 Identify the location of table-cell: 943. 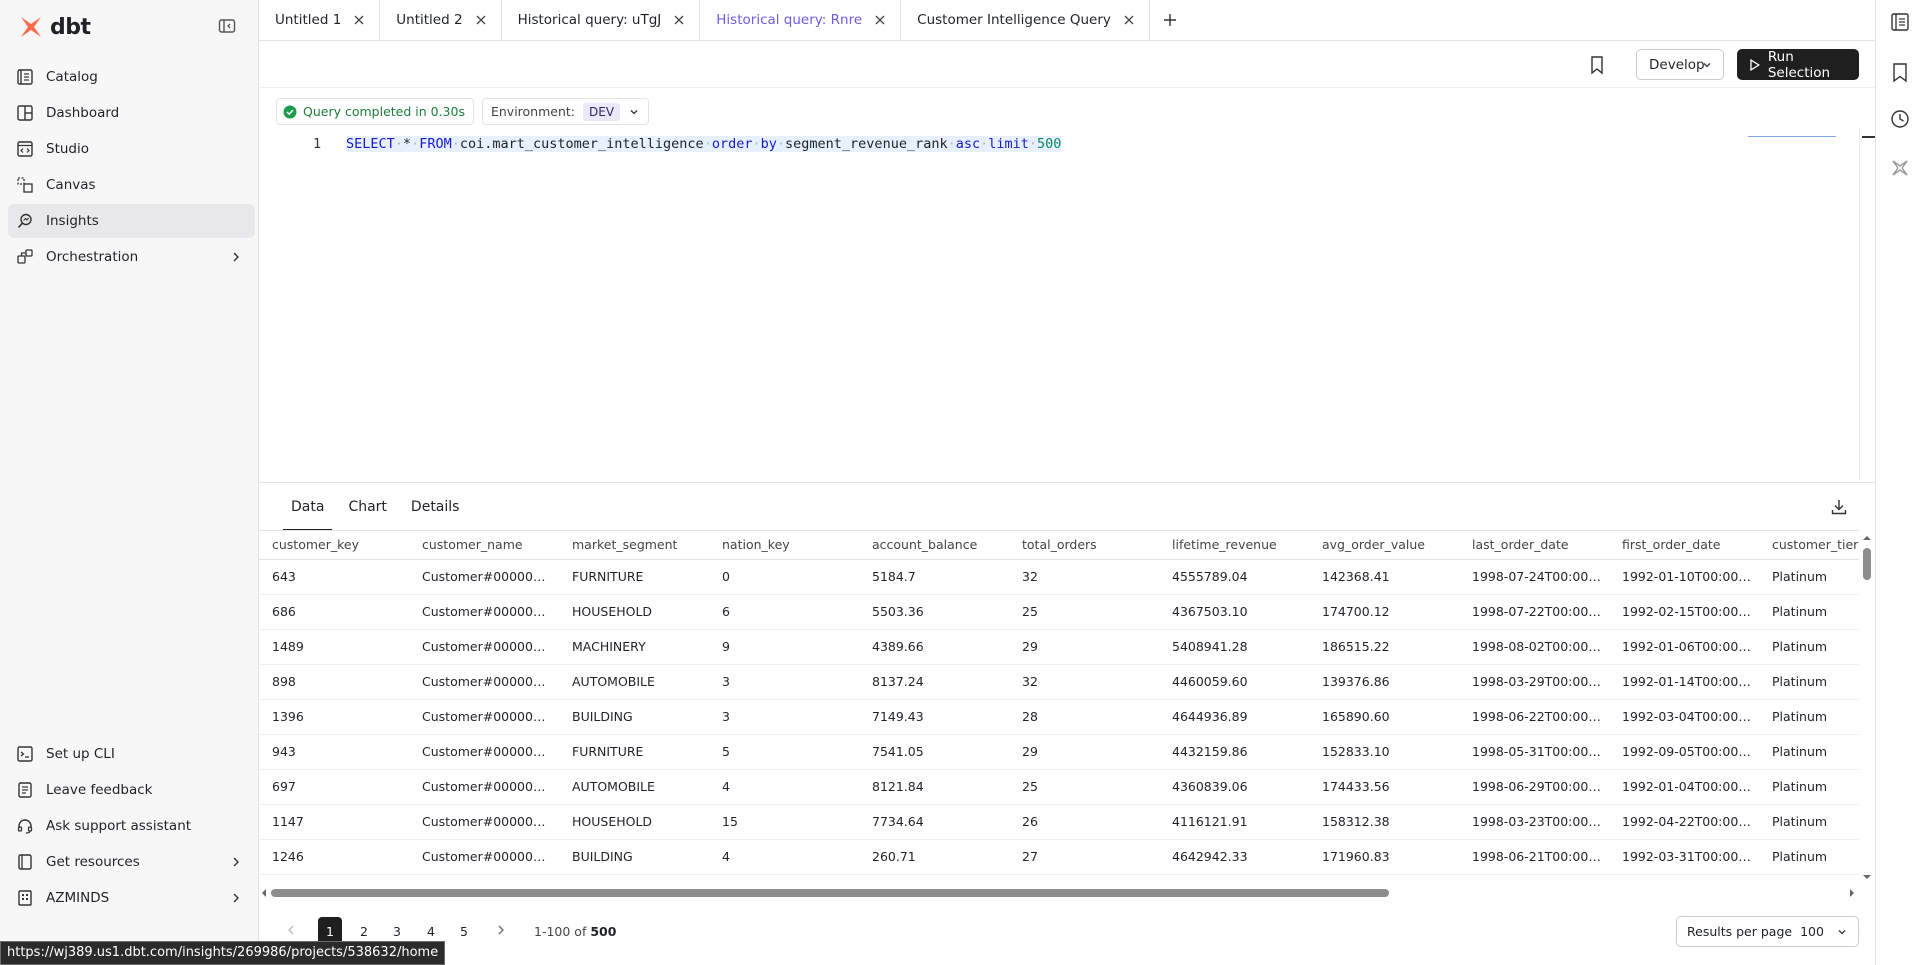
(334, 752).